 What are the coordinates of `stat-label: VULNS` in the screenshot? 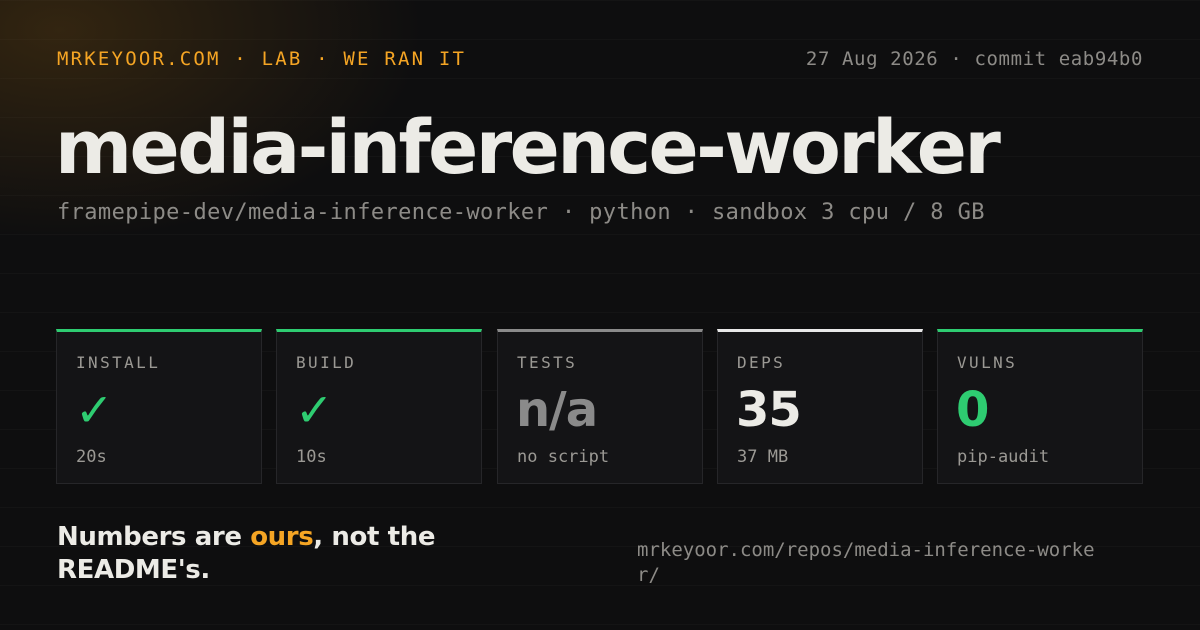 It's located at (987, 362).